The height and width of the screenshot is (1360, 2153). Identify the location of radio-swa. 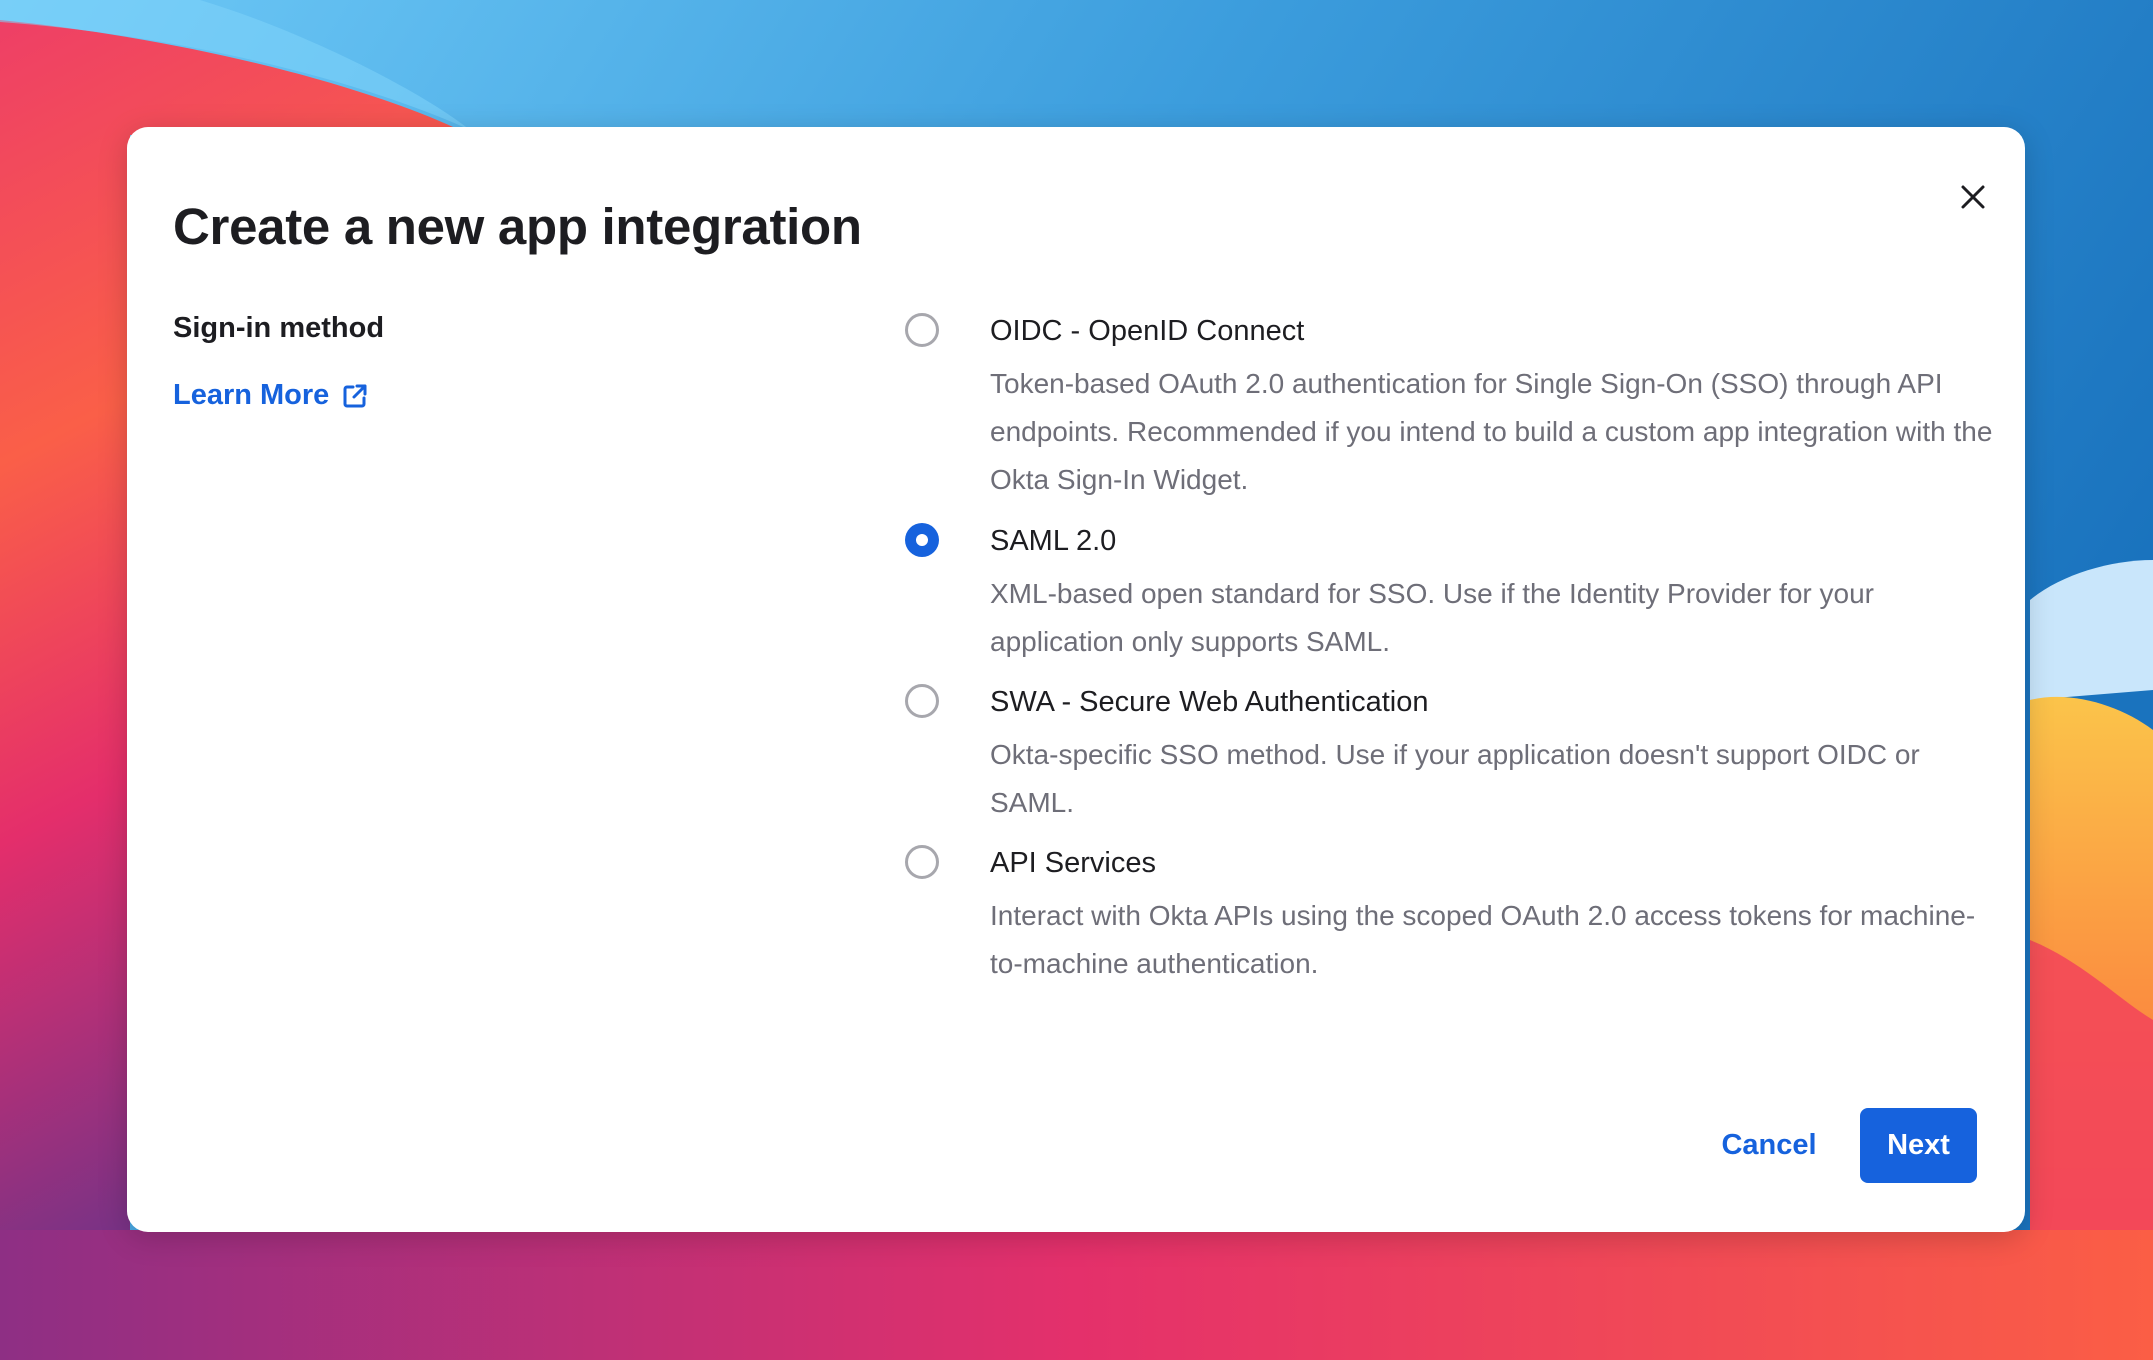
(922, 701).